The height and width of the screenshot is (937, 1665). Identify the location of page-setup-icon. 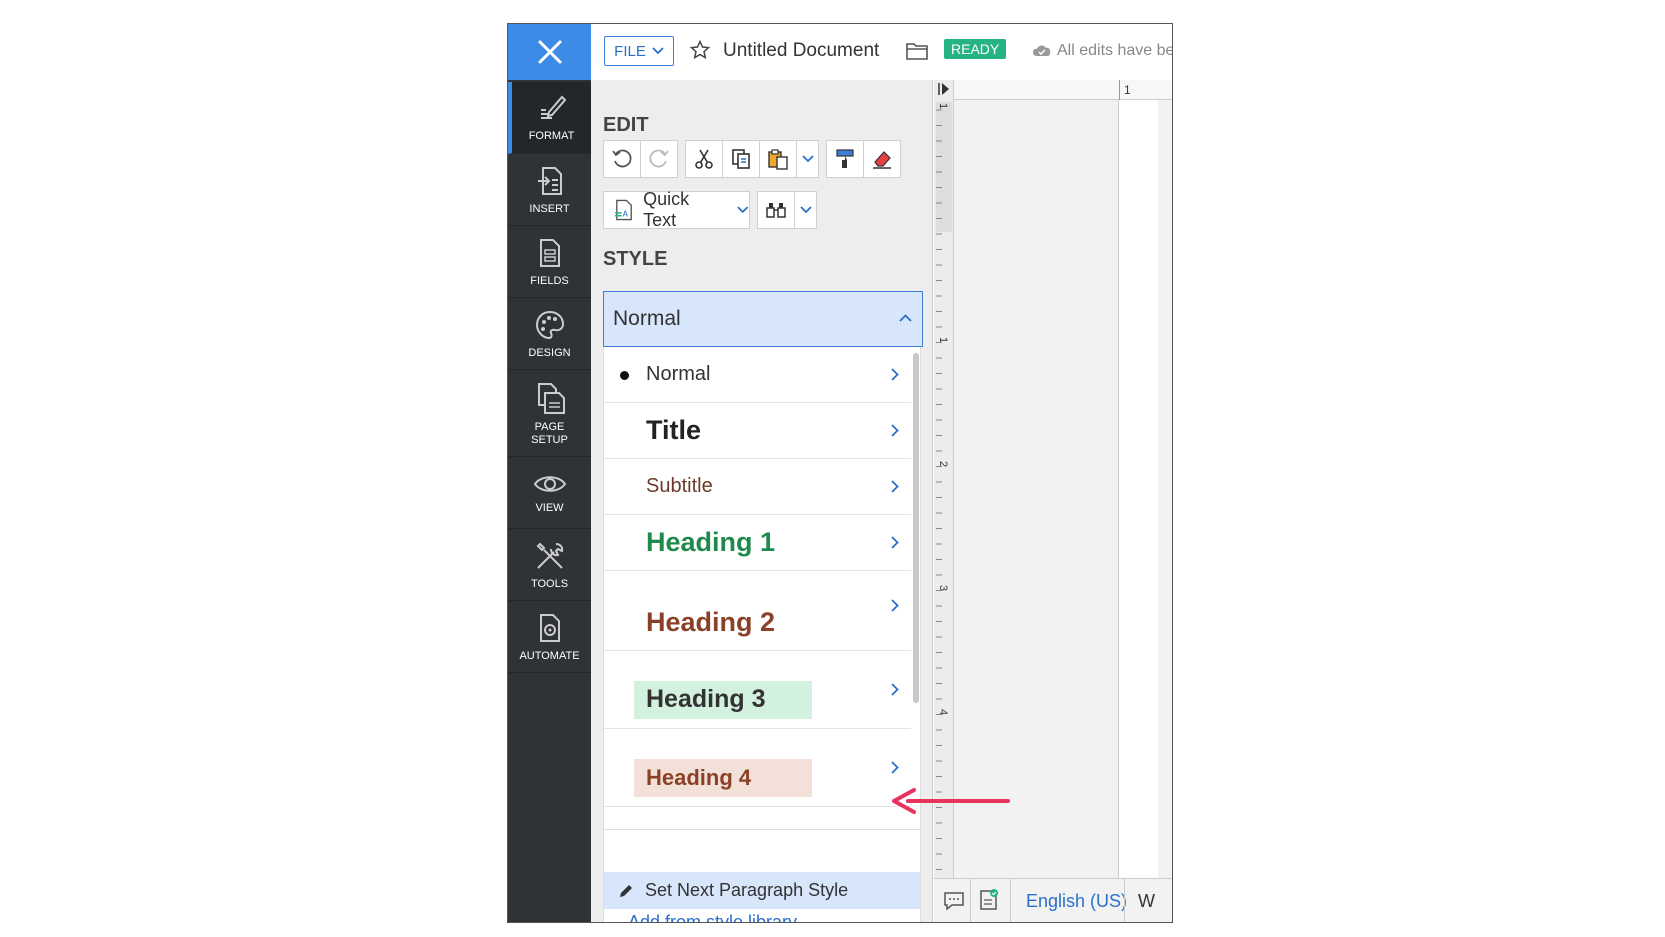
(551, 398).